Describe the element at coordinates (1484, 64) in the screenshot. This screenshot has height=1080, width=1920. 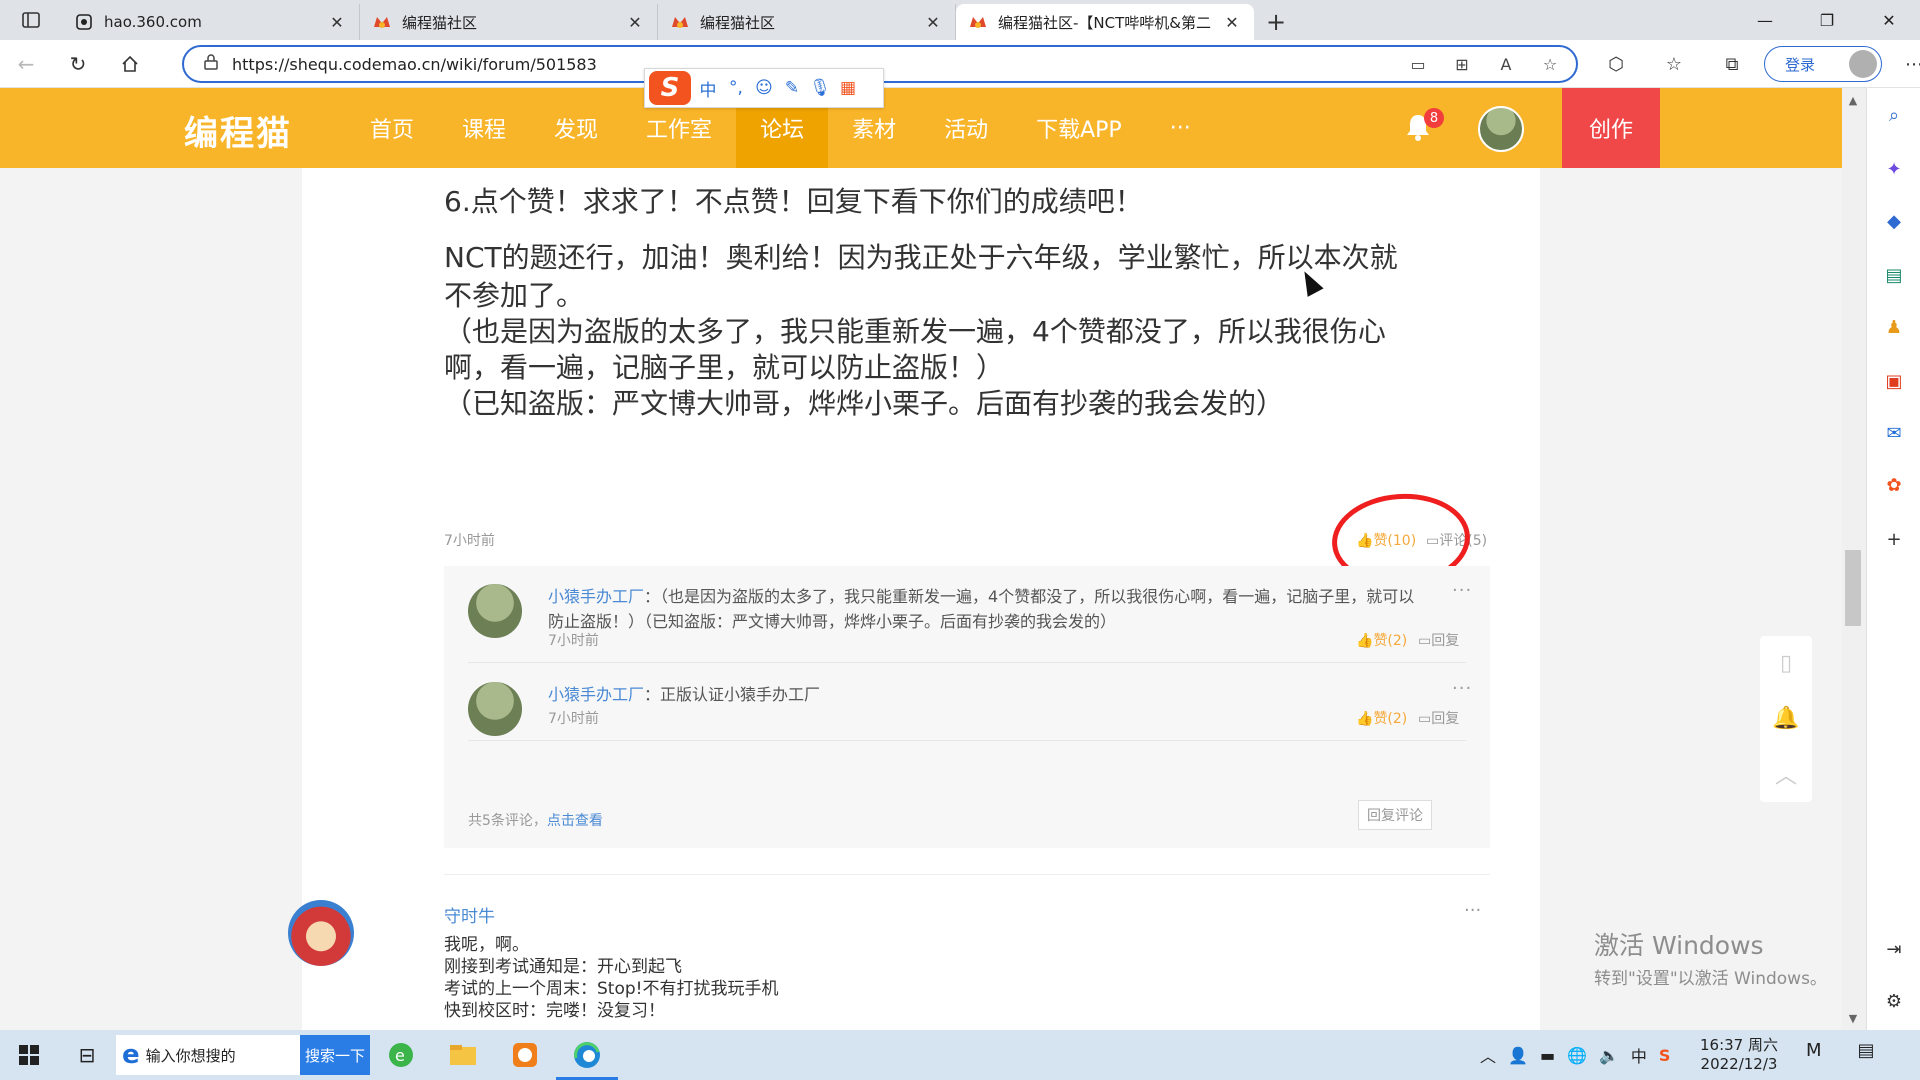
I see `address-bar-actions: ▭ ⊞ A ☆` at that location.